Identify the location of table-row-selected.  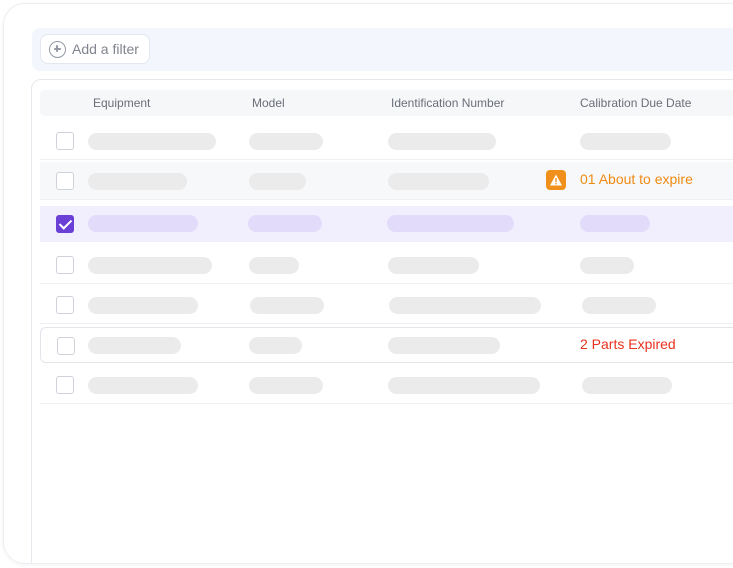
(386, 224).